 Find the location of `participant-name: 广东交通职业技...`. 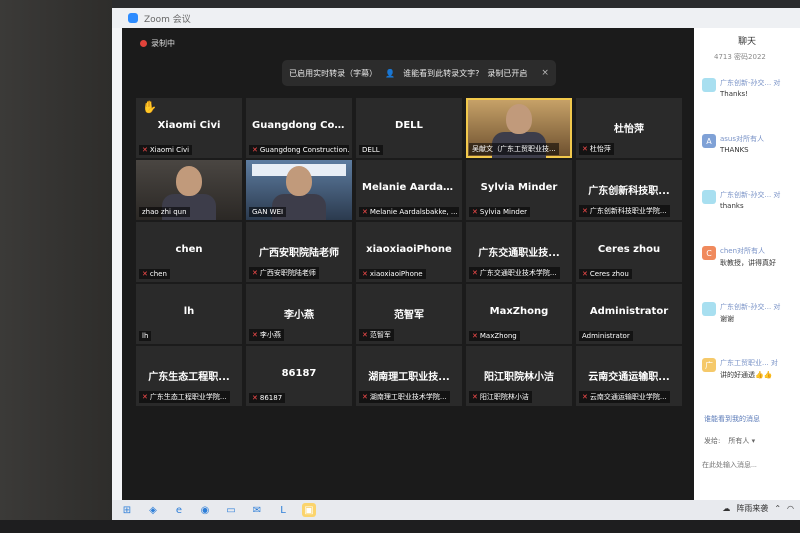

participant-name: 广东交通职业技... is located at coordinates (519, 253).